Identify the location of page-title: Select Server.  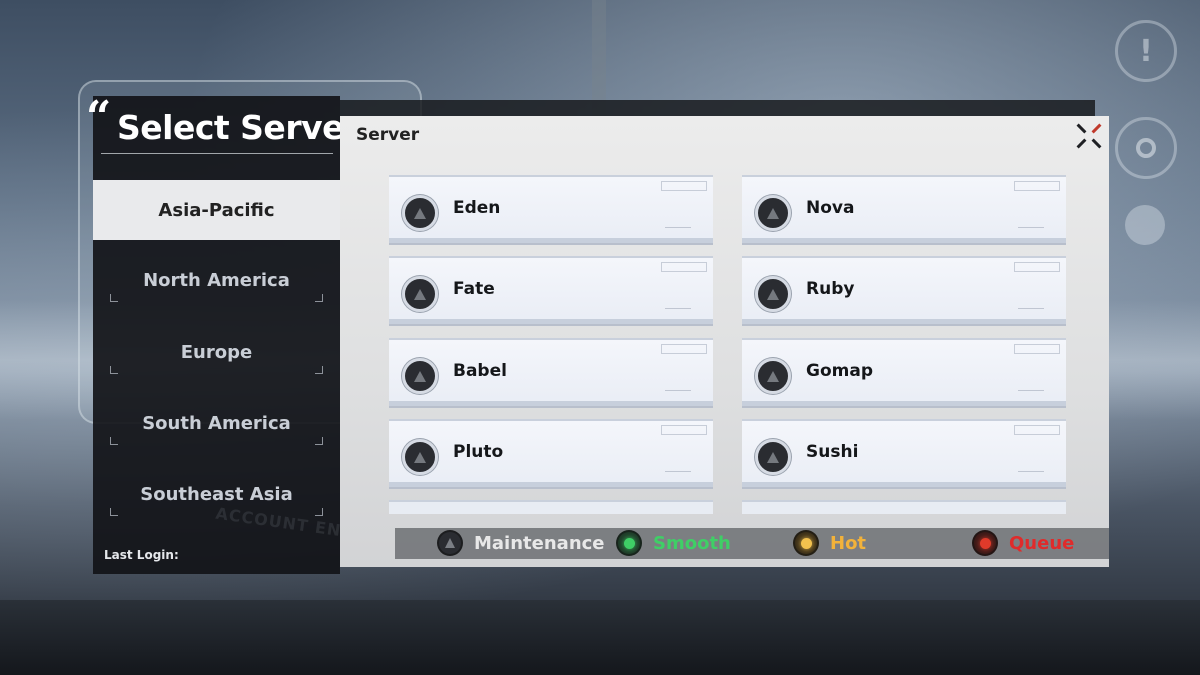
(238, 127).